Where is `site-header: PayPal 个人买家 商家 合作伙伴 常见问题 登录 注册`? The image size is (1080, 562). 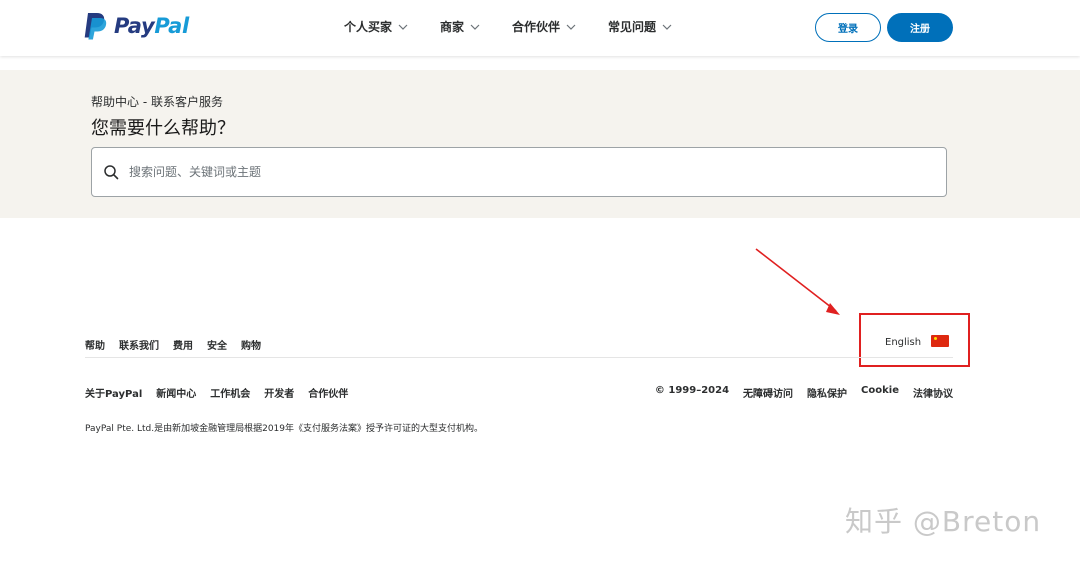 site-header: PayPal 个人买家 商家 合作伙伴 常见问题 登录 注册 is located at coordinates (540, 28).